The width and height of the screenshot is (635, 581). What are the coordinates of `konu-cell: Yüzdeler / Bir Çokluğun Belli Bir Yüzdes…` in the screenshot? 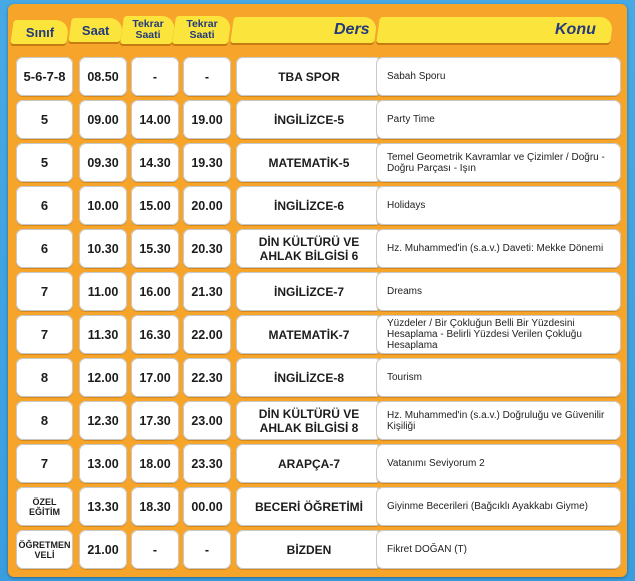 It's located at (498, 334).